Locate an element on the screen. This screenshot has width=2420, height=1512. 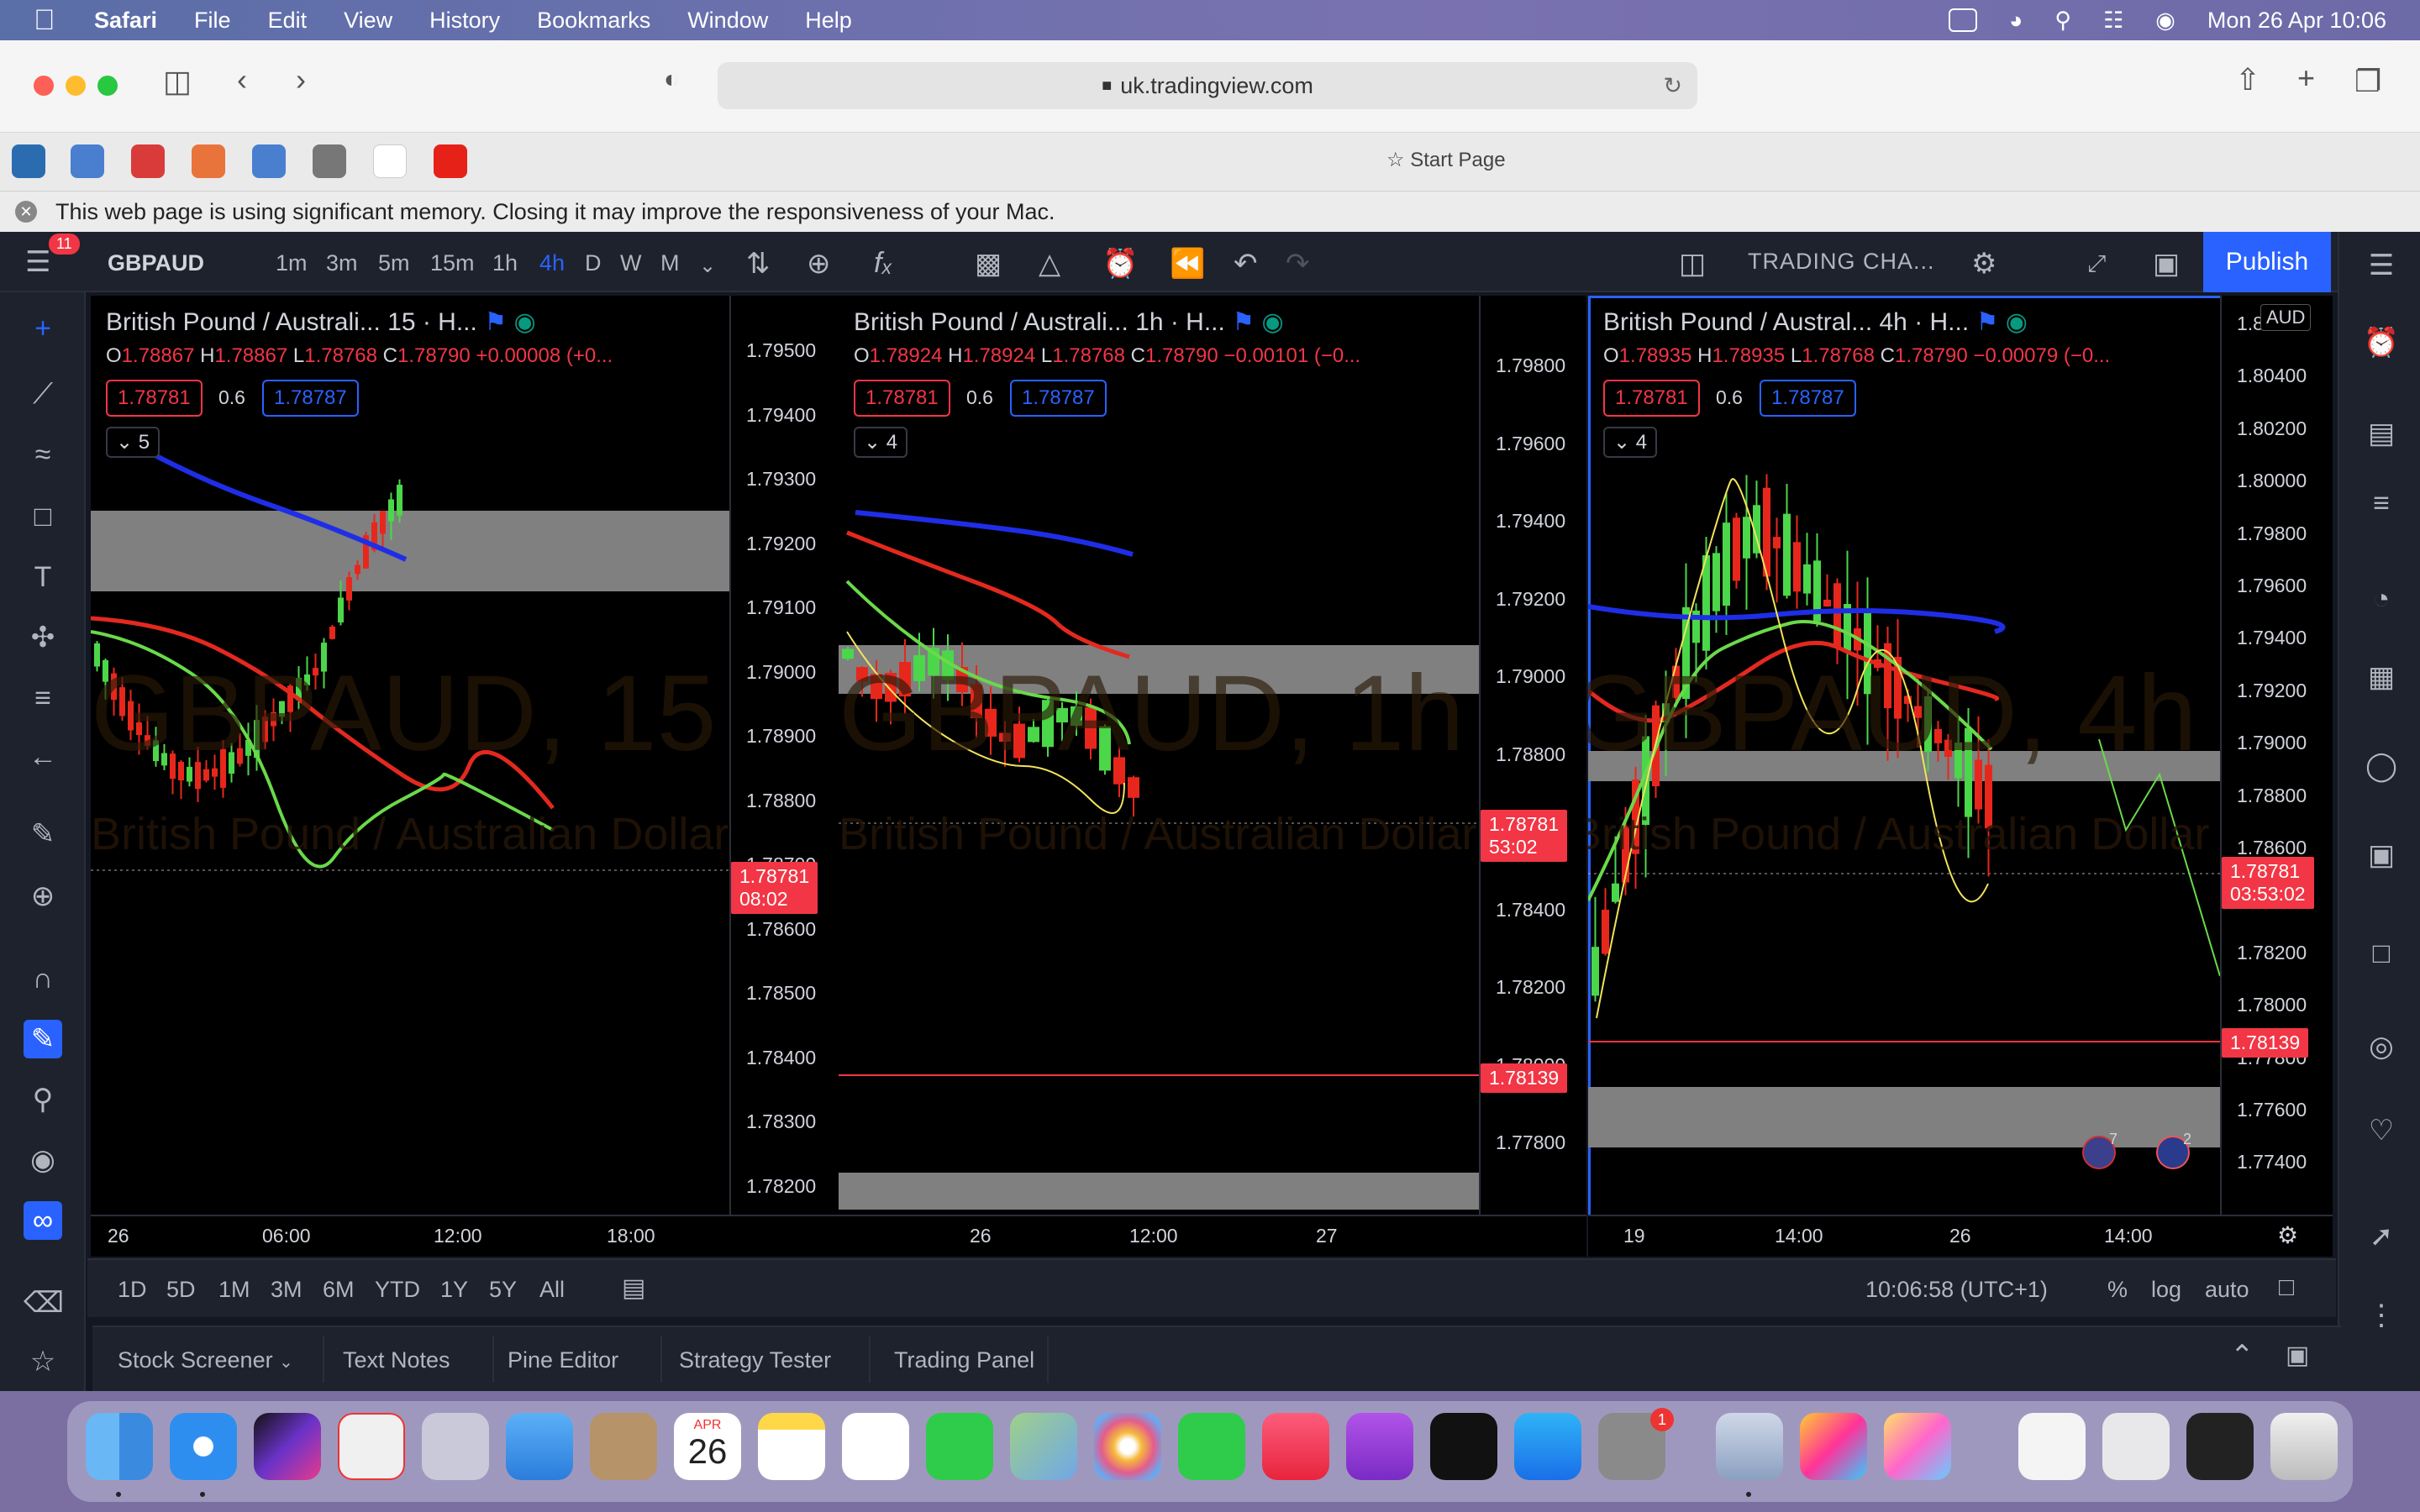
range-1Y: 1Y is located at coordinates (454, 1290).